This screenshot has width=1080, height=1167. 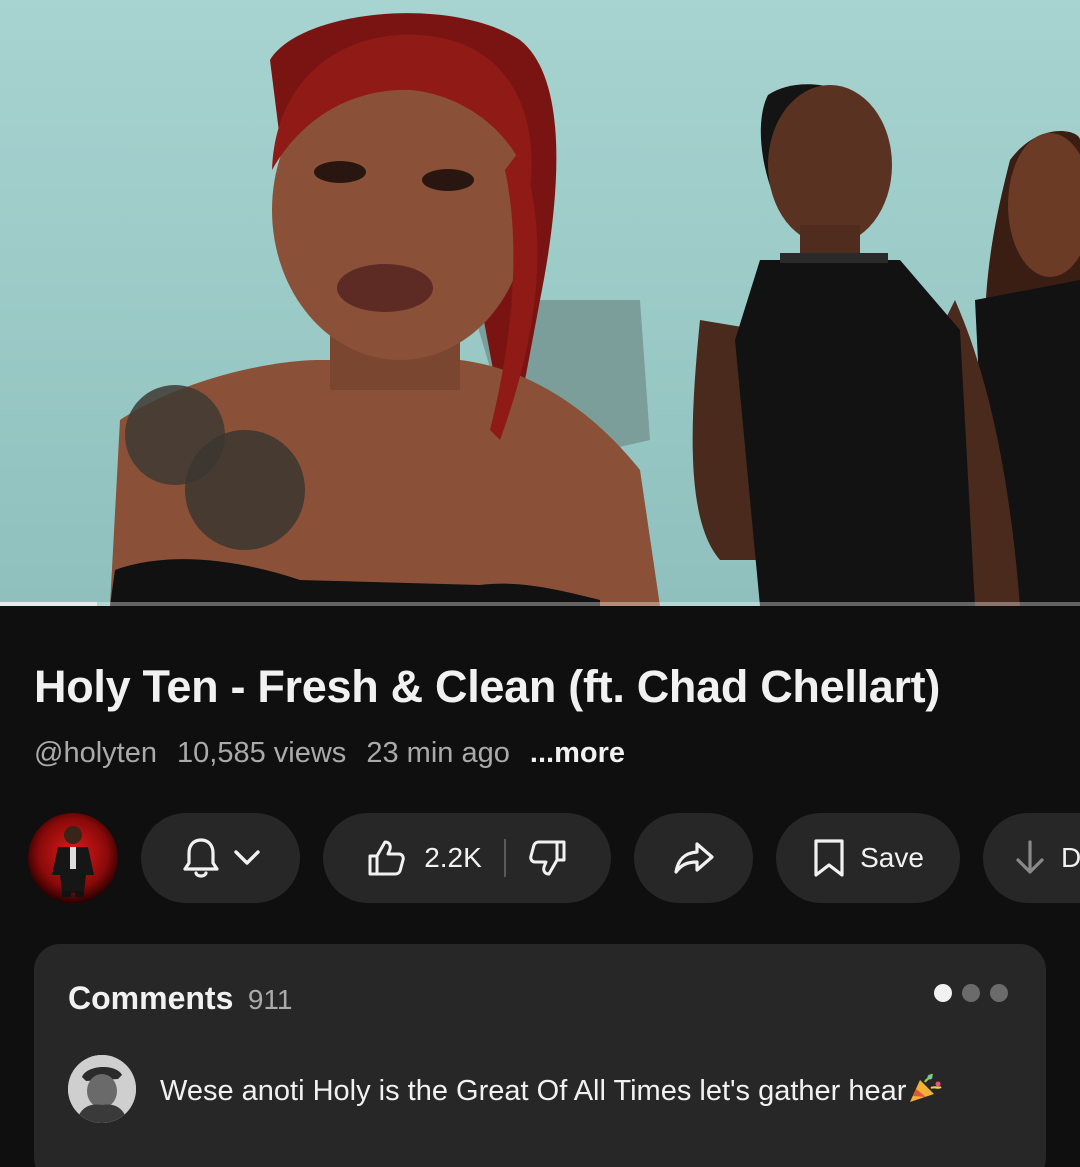 I want to click on carousel-dots, so click(x=971, y=993).